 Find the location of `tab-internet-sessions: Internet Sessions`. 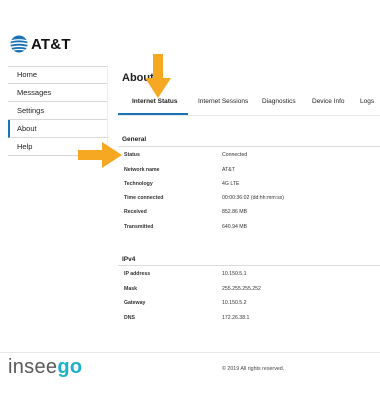

tab-internet-sessions: Internet Sessions is located at coordinates (223, 101).